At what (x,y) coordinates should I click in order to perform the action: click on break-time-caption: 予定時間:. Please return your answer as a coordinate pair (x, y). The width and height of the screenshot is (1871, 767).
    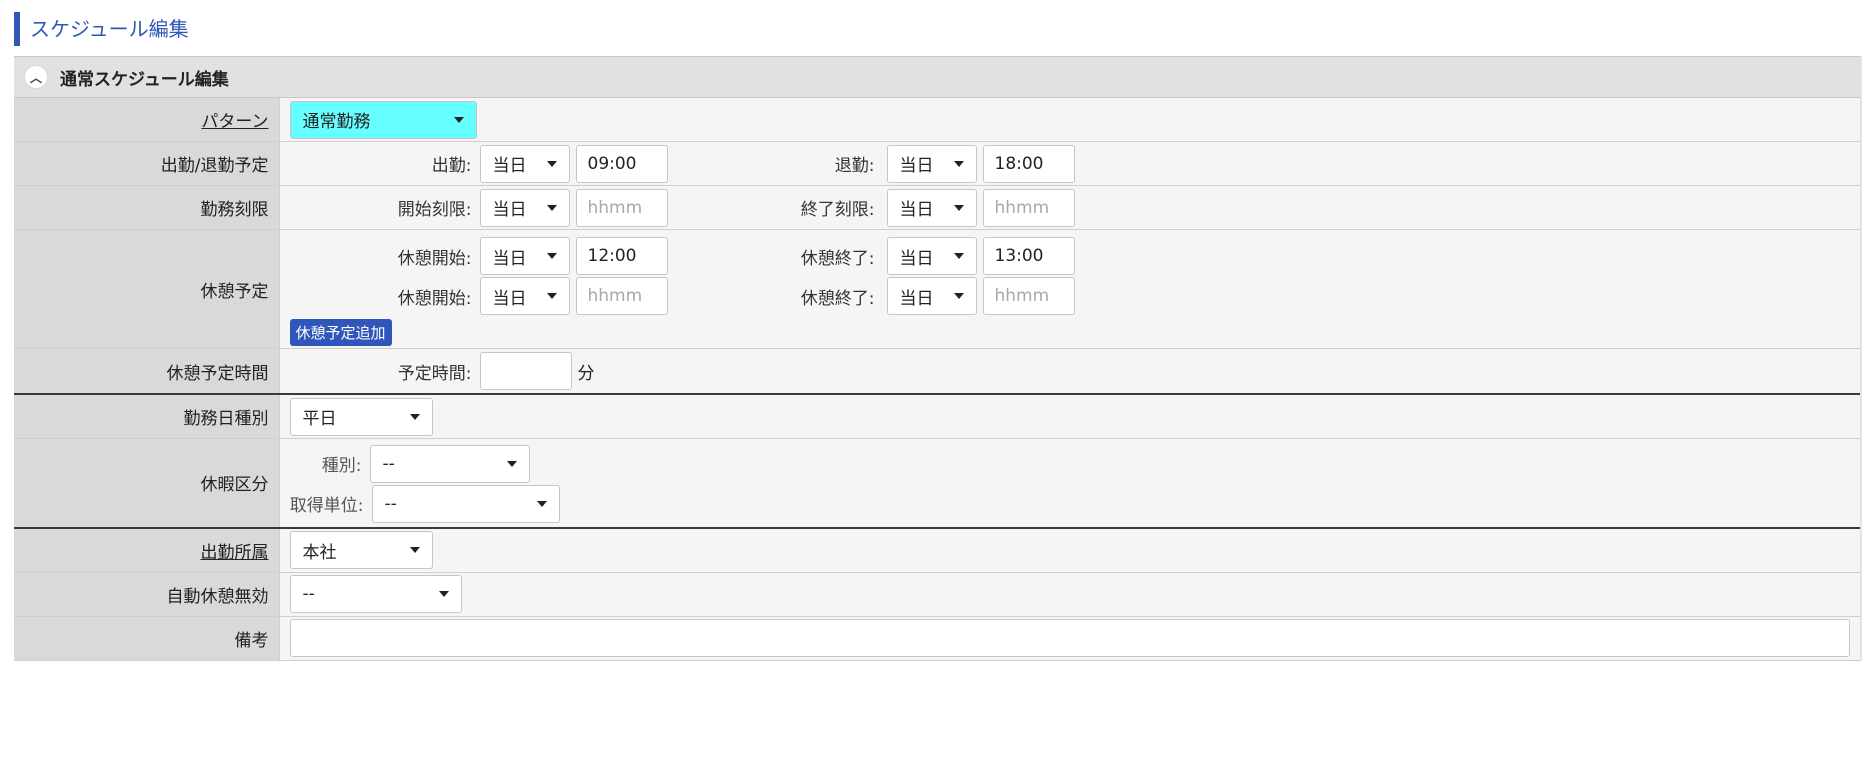
    Looking at the image, I should click on (434, 373).